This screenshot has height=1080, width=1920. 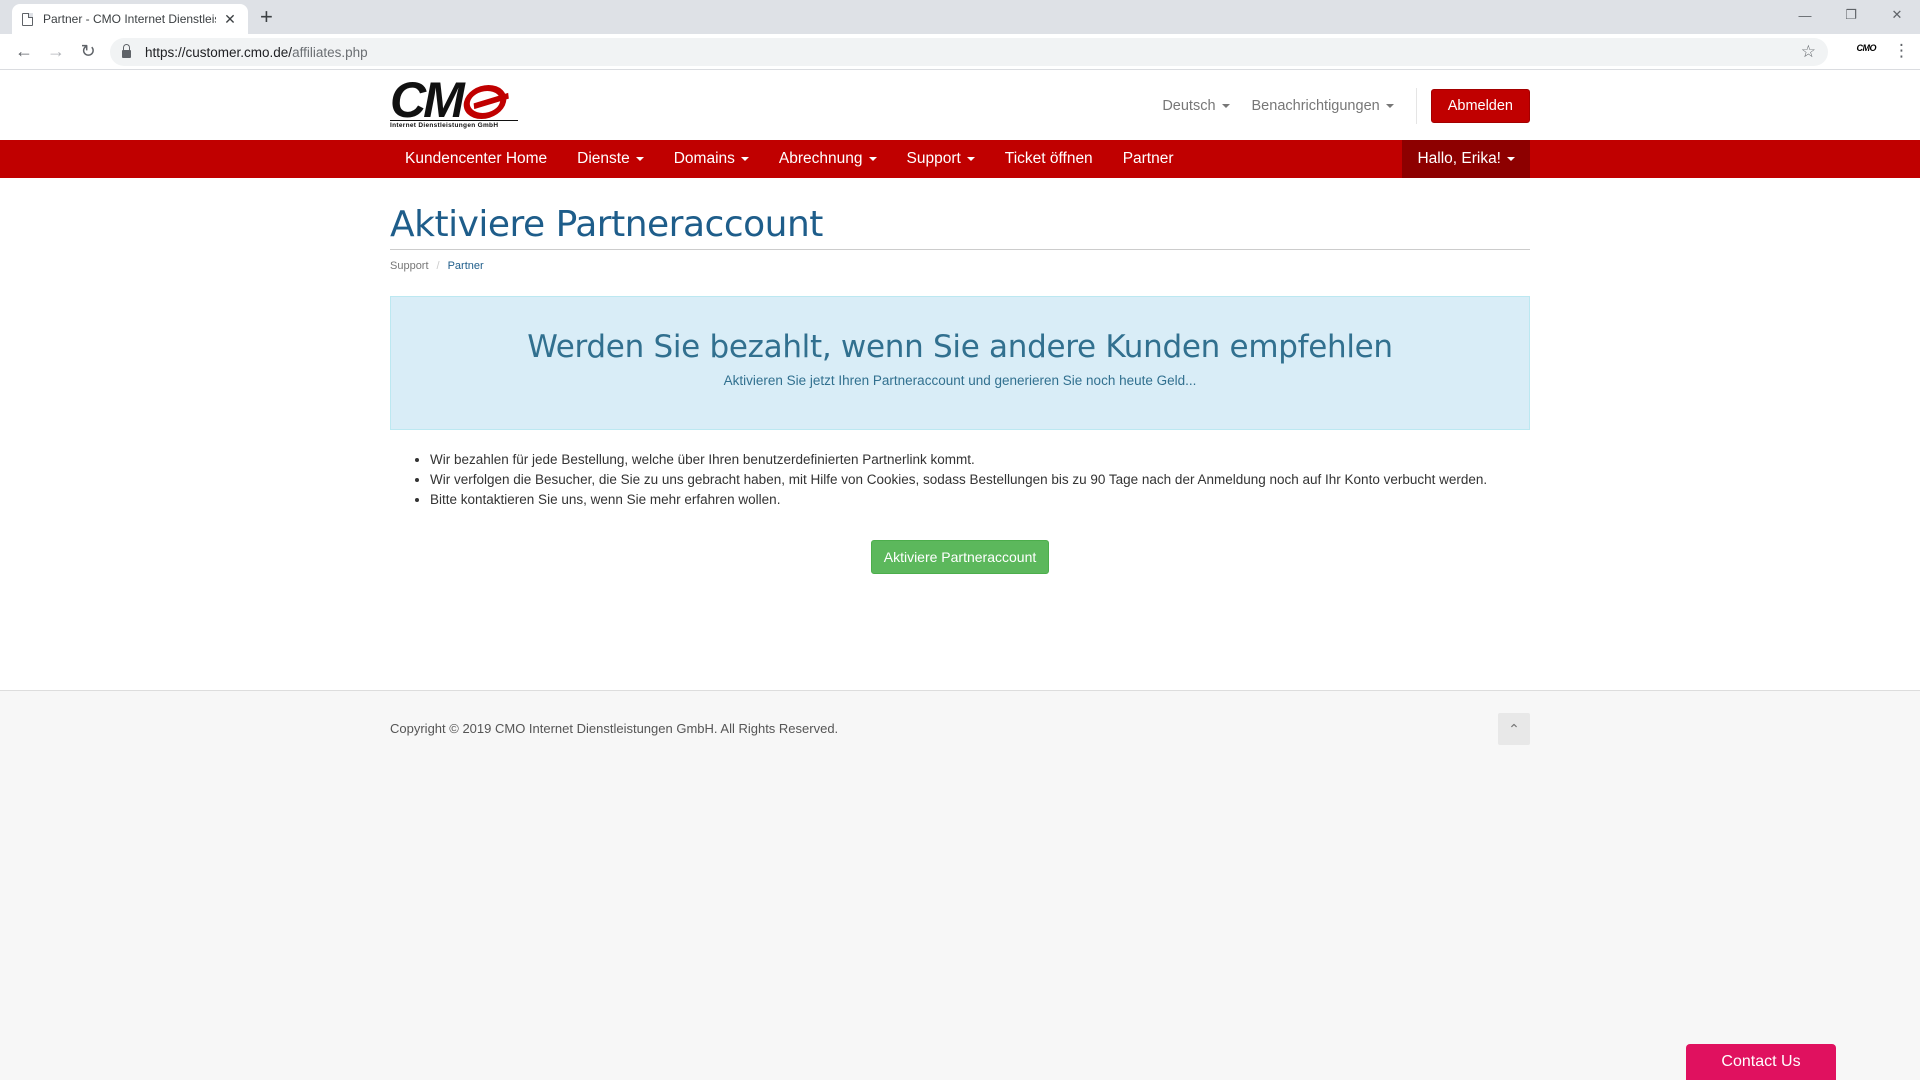 What do you see at coordinates (126, 51) in the screenshot?
I see `lock-icon` at bounding box center [126, 51].